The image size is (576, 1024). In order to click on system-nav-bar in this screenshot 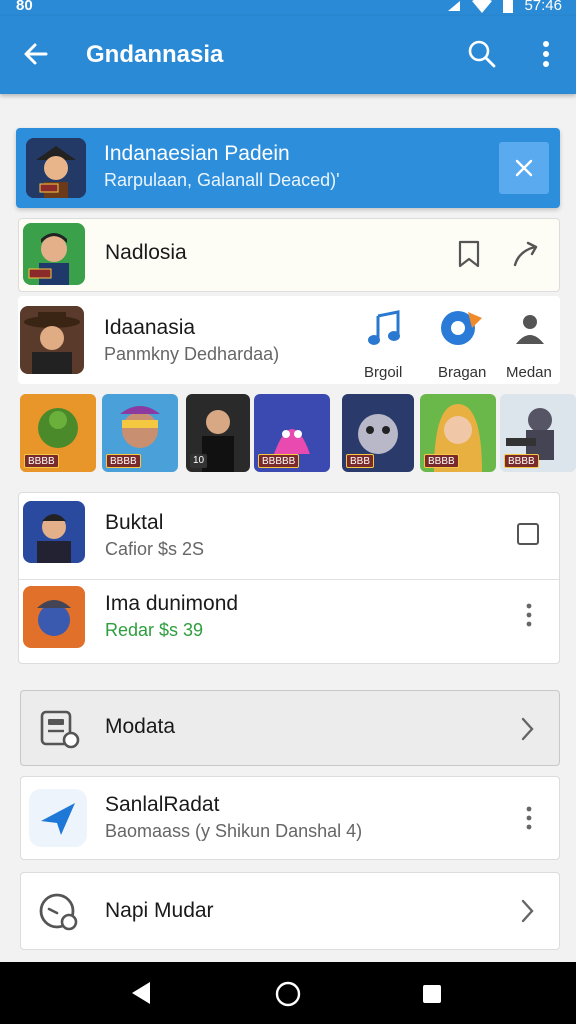, I will do `click(288, 993)`.